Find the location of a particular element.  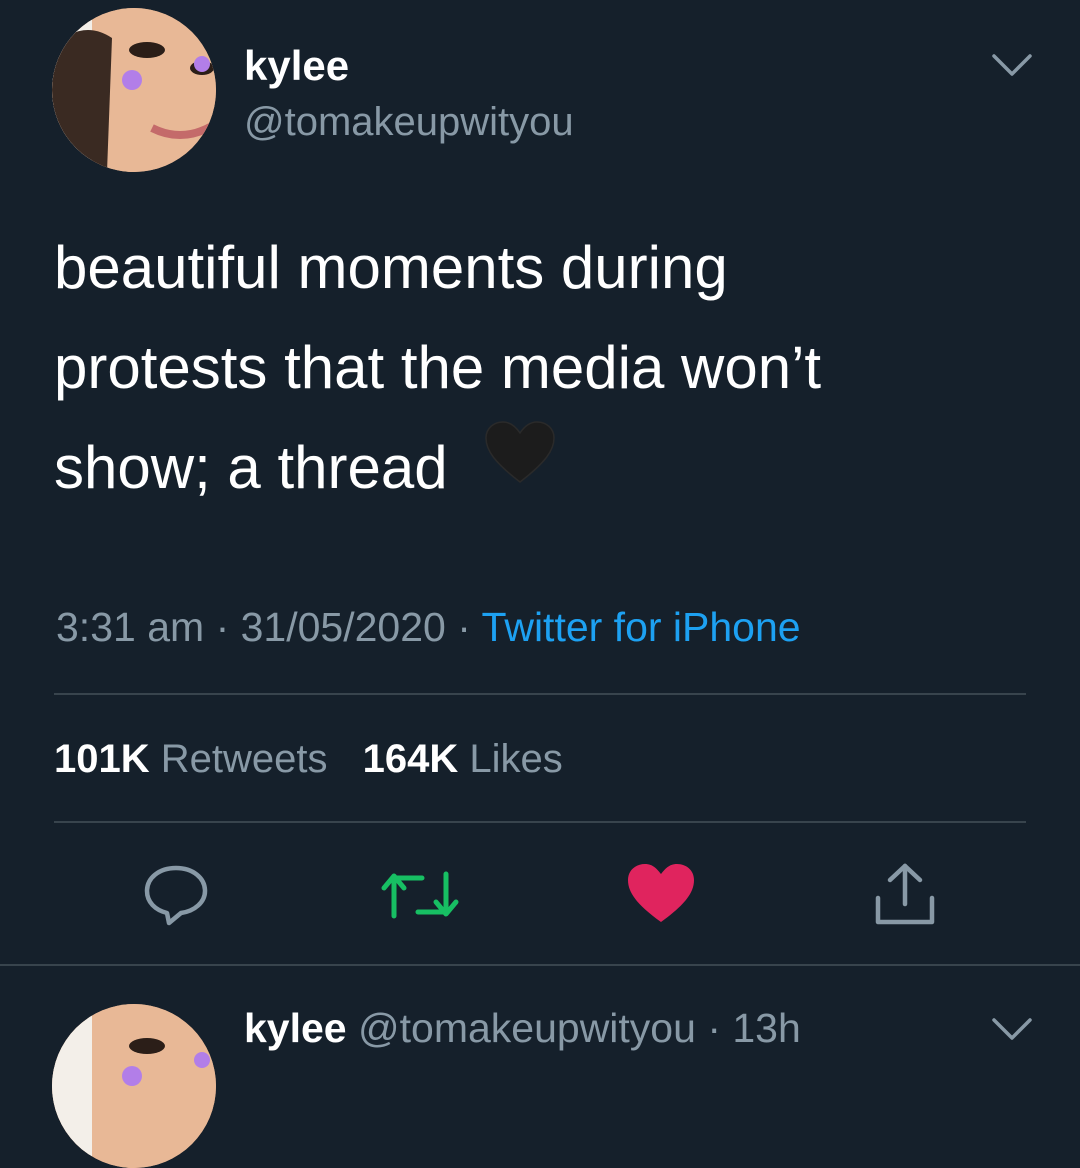

tweet-stats: 101K Retweets 164K Likes is located at coordinates (308, 759).